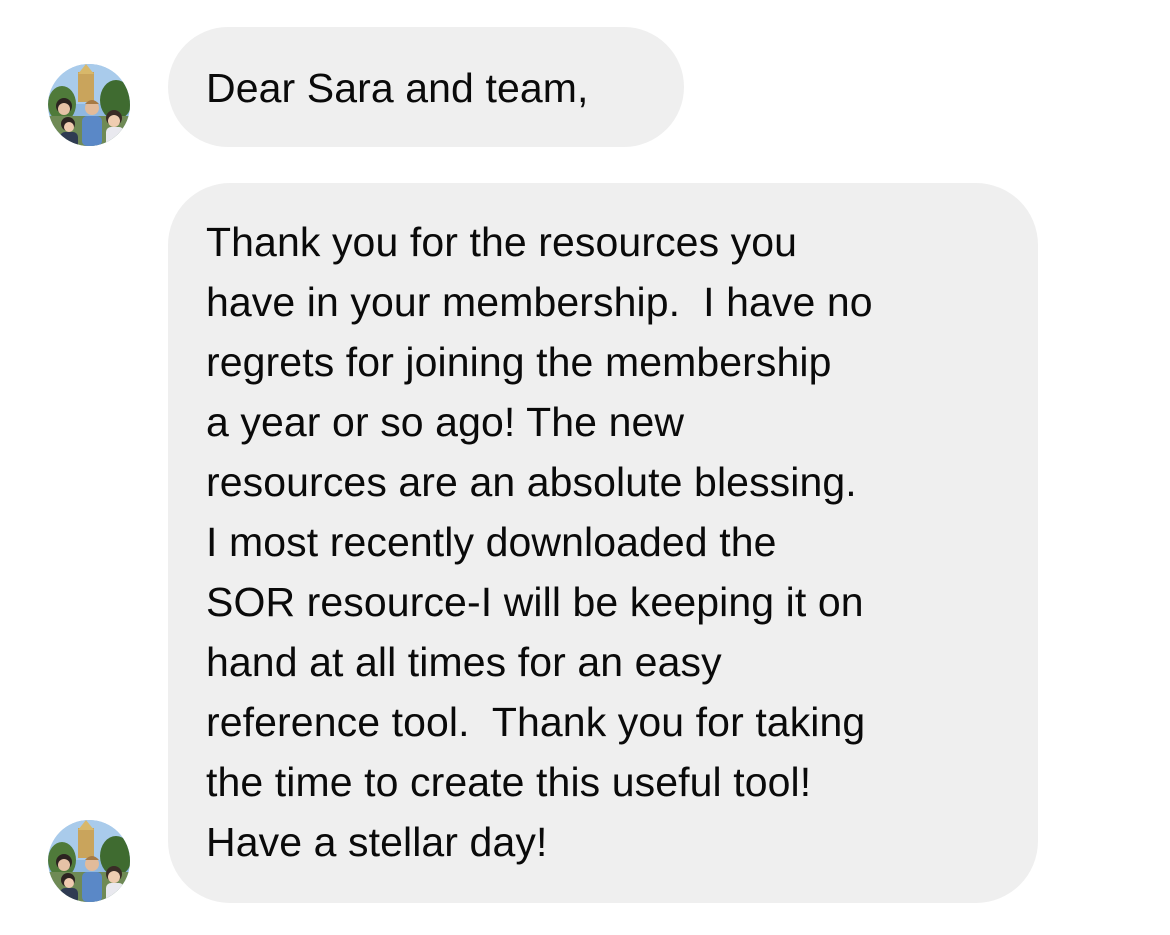  Describe the element at coordinates (531, 482) in the screenshot. I see `message-text-line: resources are an absolute blessing.` at that location.